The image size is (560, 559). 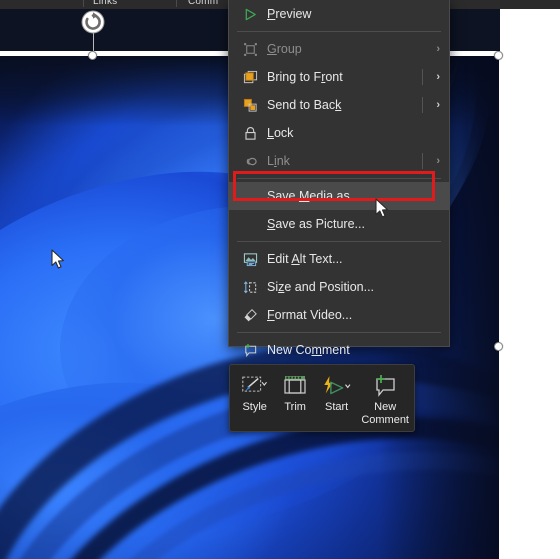 I want to click on menu-label-new-comment: New Comment, so click(x=308, y=350).